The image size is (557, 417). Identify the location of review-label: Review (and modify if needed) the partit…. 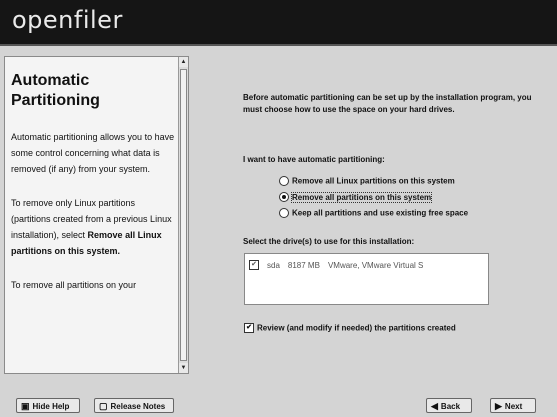
(356, 328).